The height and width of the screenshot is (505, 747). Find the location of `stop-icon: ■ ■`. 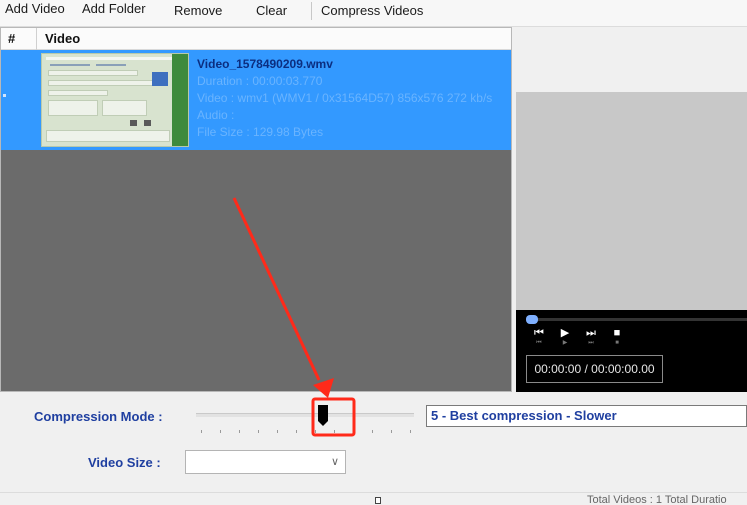

stop-icon: ■ ■ is located at coordinates (617, 336).